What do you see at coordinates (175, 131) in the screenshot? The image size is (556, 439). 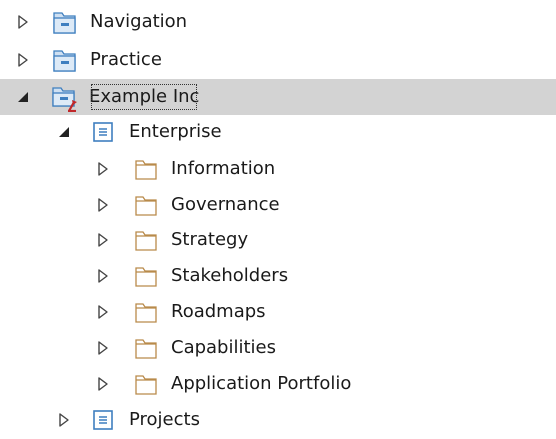 I see `tree-node-label: Enterprise` at bounding box center [175, 131].